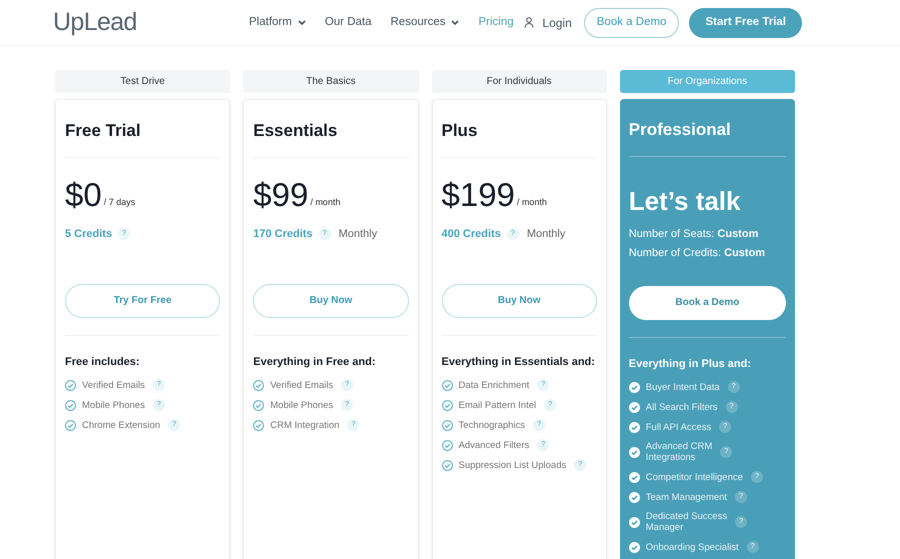  I want to click on nav-link: Platform, so click(277, 23).